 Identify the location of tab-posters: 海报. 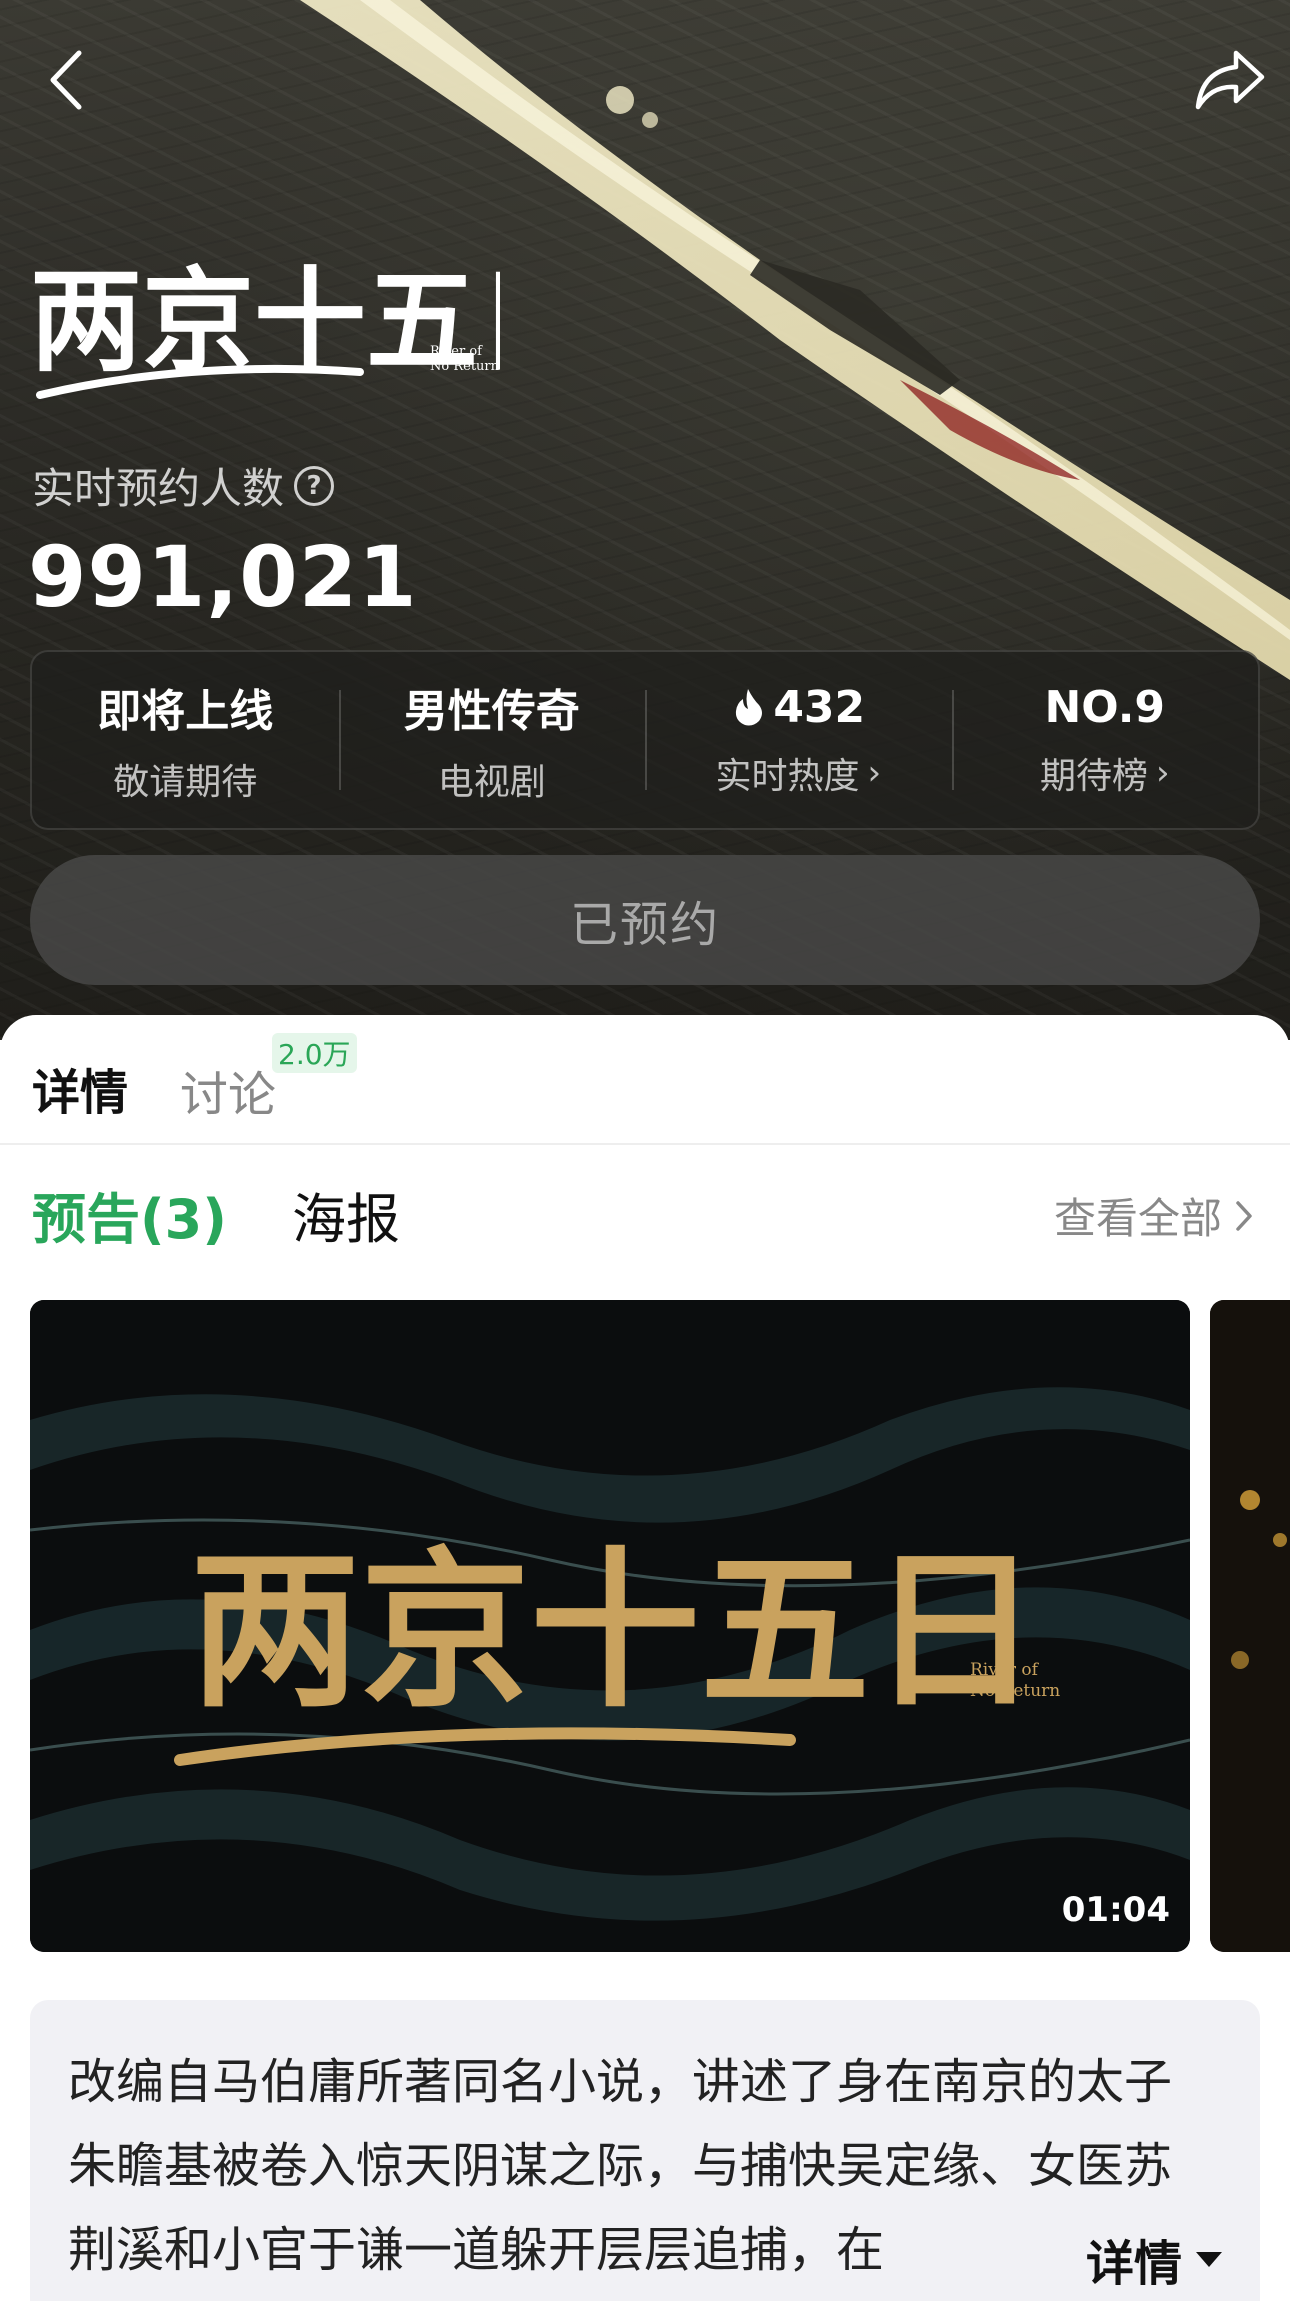
(346, 1214).